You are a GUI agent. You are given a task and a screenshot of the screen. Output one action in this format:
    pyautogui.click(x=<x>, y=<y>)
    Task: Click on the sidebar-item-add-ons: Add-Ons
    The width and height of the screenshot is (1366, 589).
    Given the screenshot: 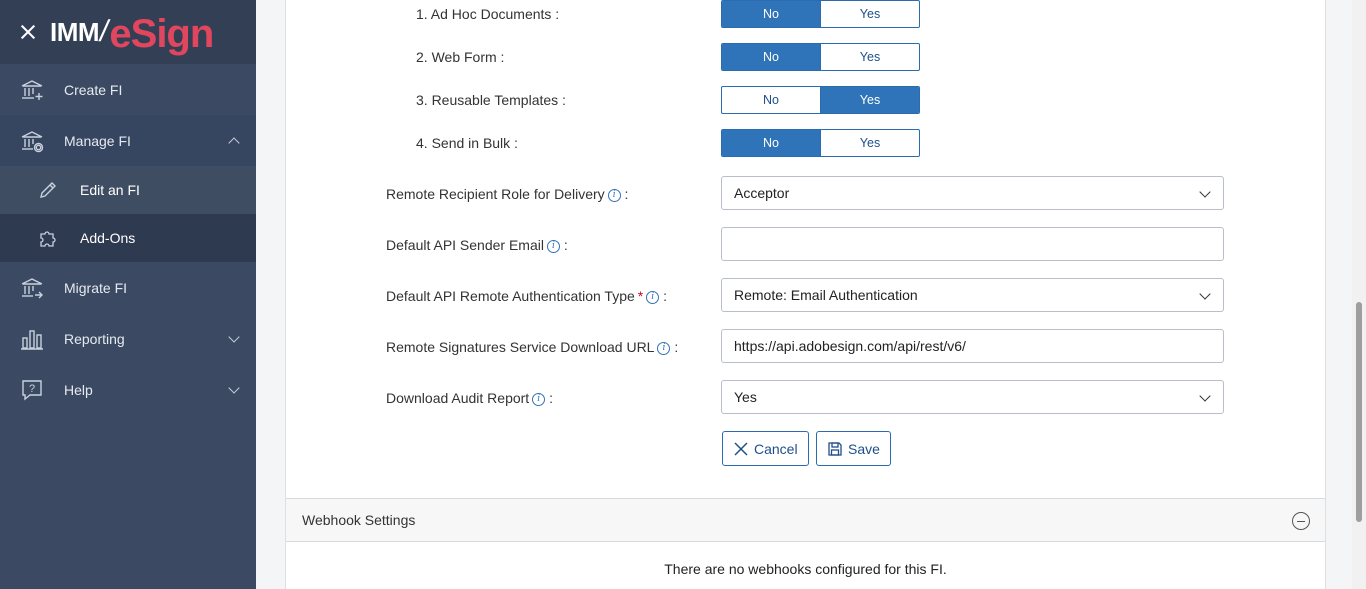 What is the action you would take?
    pyautogui.click(x=128, y=238)
    